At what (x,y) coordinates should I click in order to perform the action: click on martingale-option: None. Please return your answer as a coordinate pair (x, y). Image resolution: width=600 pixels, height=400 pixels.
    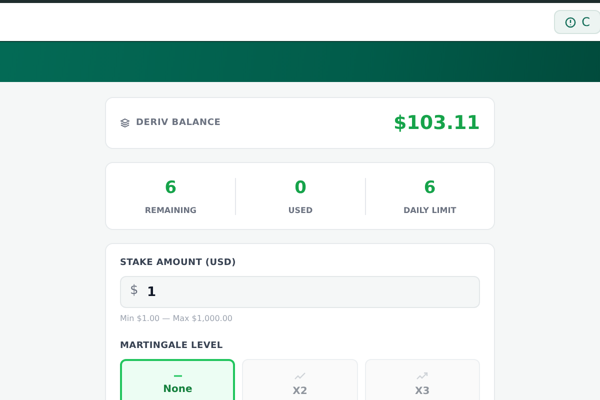
    Looking at the image, I should click on (178, 379).